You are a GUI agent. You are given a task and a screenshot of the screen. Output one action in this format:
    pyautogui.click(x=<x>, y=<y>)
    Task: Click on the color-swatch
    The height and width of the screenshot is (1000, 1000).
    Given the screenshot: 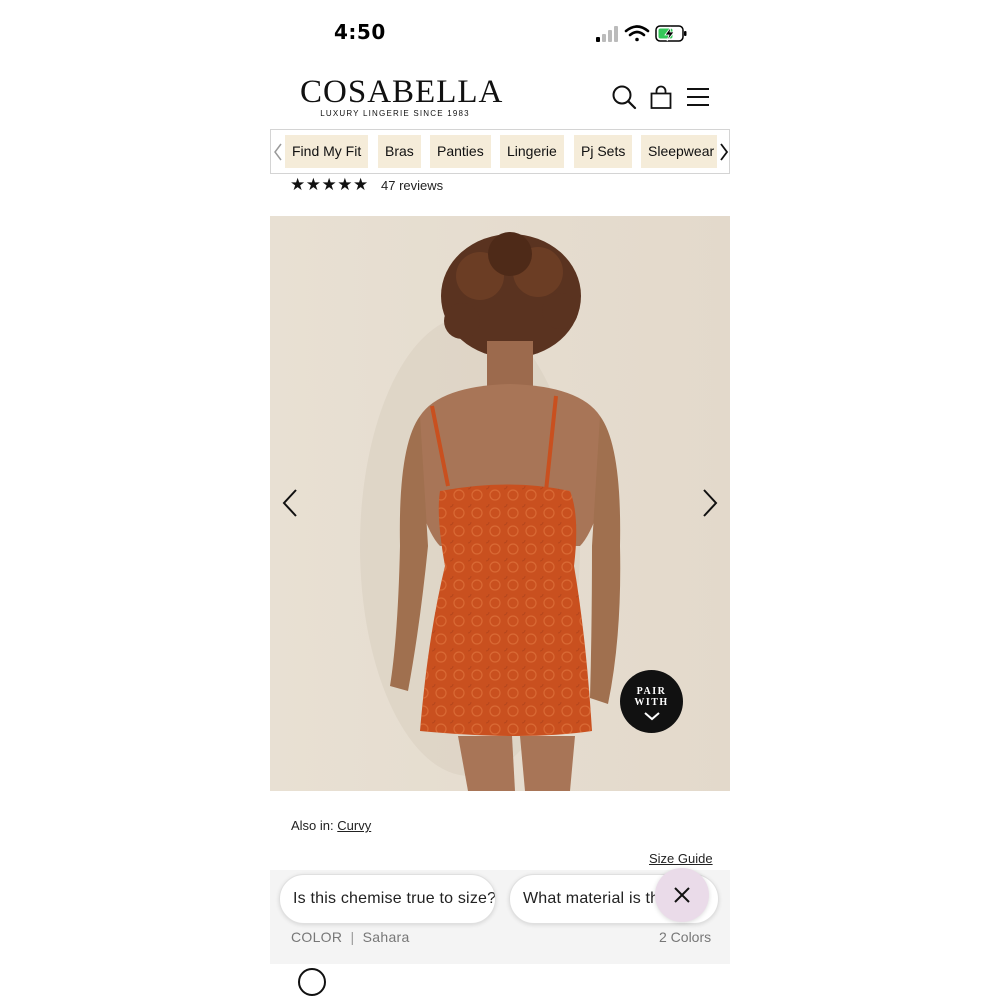 What is the action you would take?
    pyautogui.click(x=312, y=982)
    